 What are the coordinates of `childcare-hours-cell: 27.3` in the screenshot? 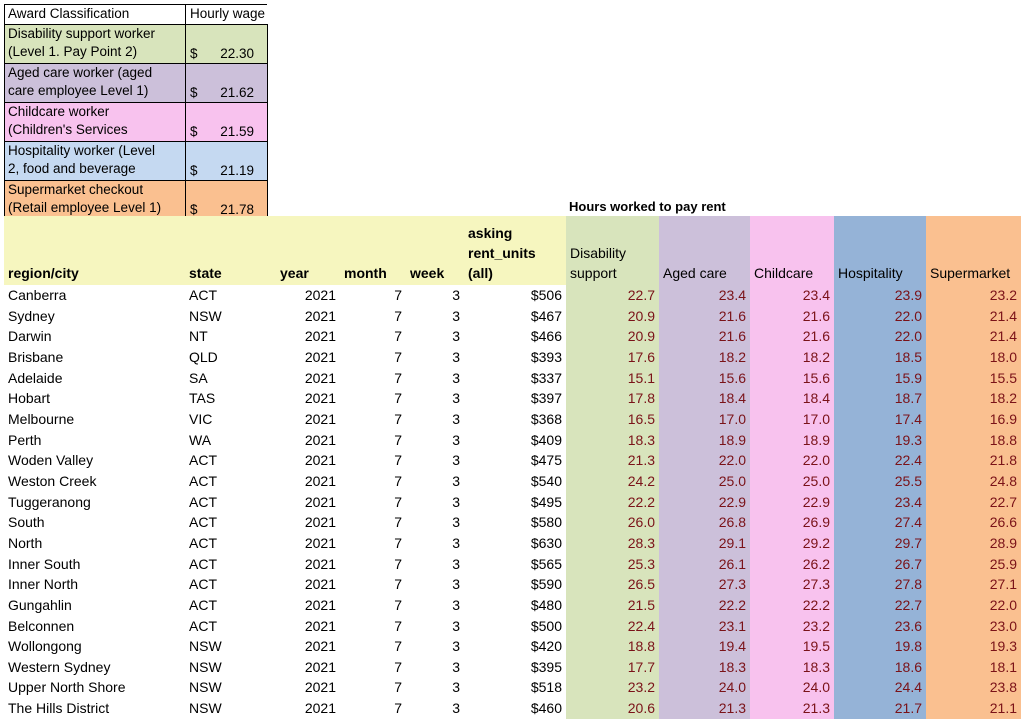 It's located at (792, 584).